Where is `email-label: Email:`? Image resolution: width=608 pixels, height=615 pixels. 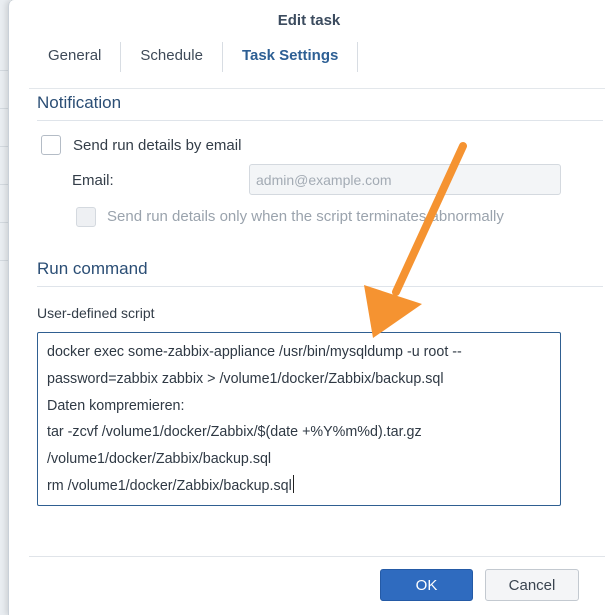
email-label: Email: is located at coordinates (93, 180).